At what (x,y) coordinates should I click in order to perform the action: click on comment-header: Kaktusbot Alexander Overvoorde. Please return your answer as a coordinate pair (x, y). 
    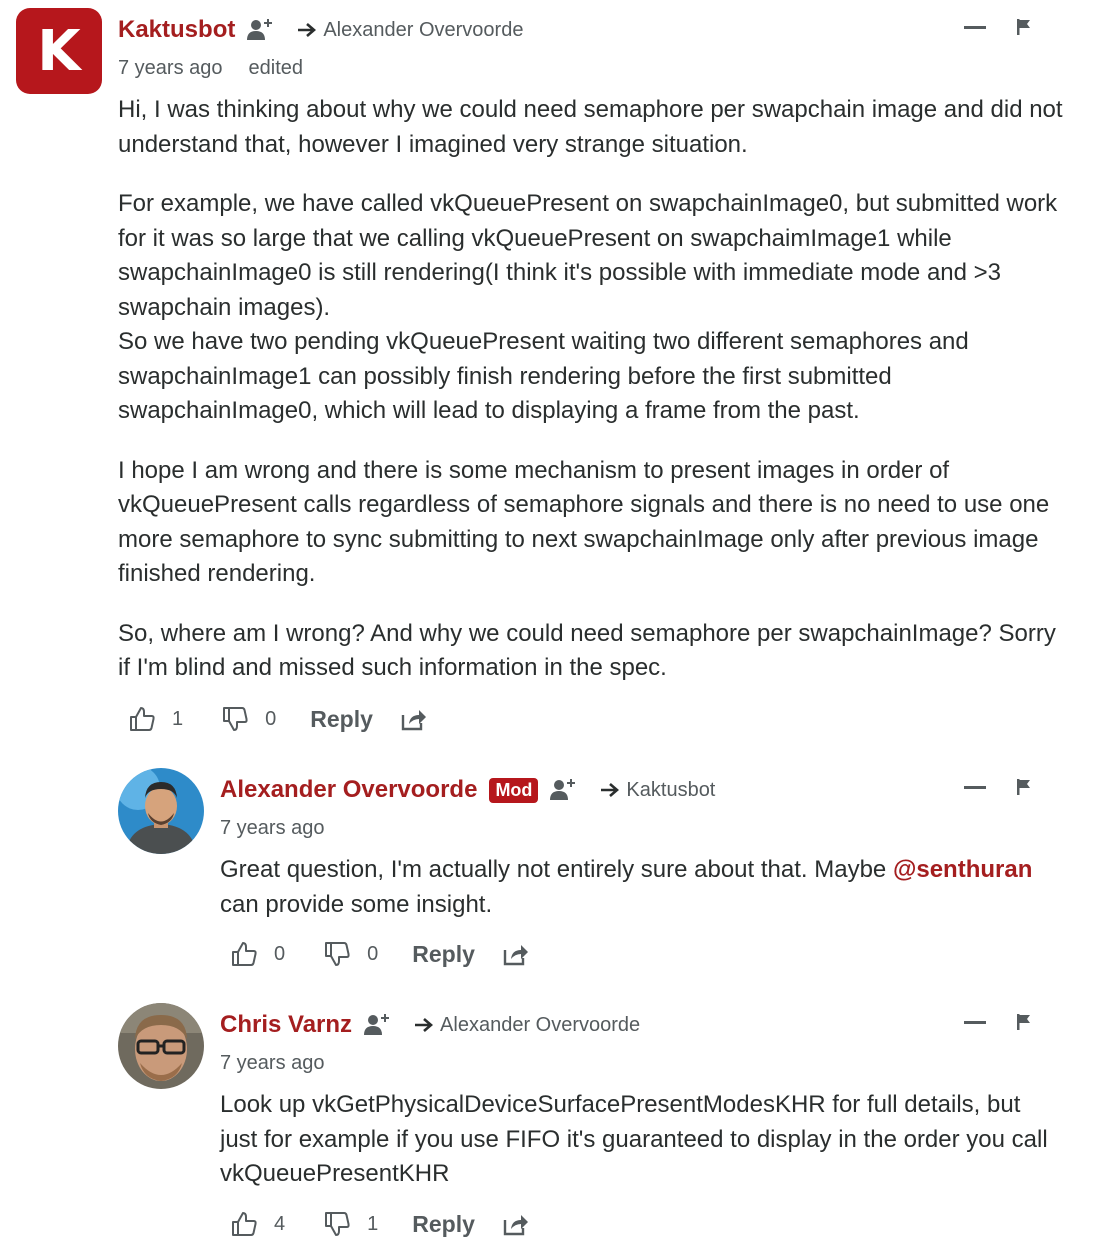
    Looking at the image, I should click on (320, 30).